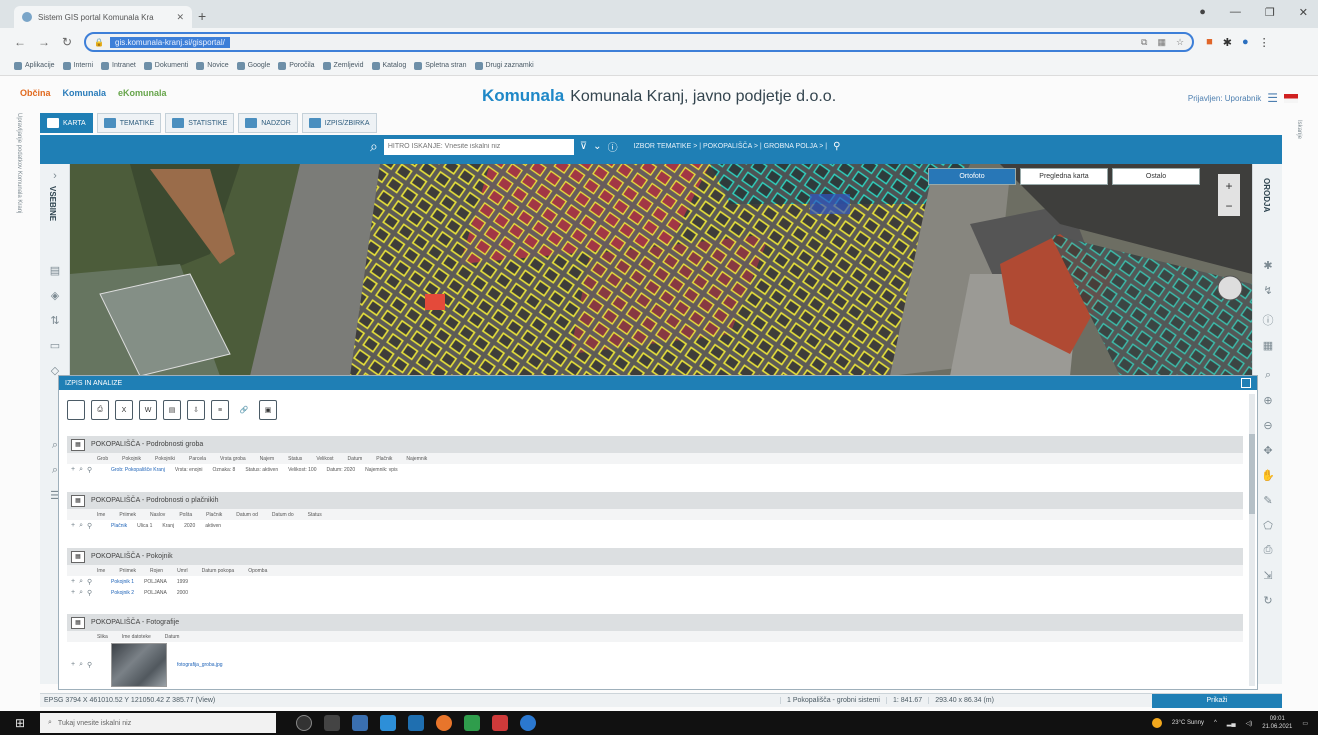 Image resolution: width=1318 pixels, height=735 pixels. I want to click on excel-app-icon, so click(472, 723).